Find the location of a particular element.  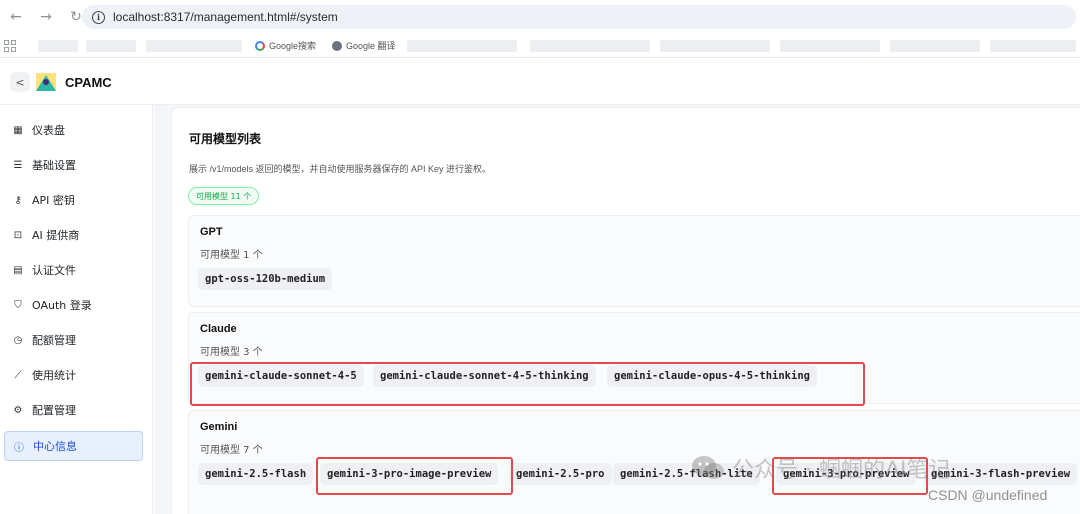

sidebar-item-ai-providers: ⊡ AI 提供商 is located at coordinates (73, 235).